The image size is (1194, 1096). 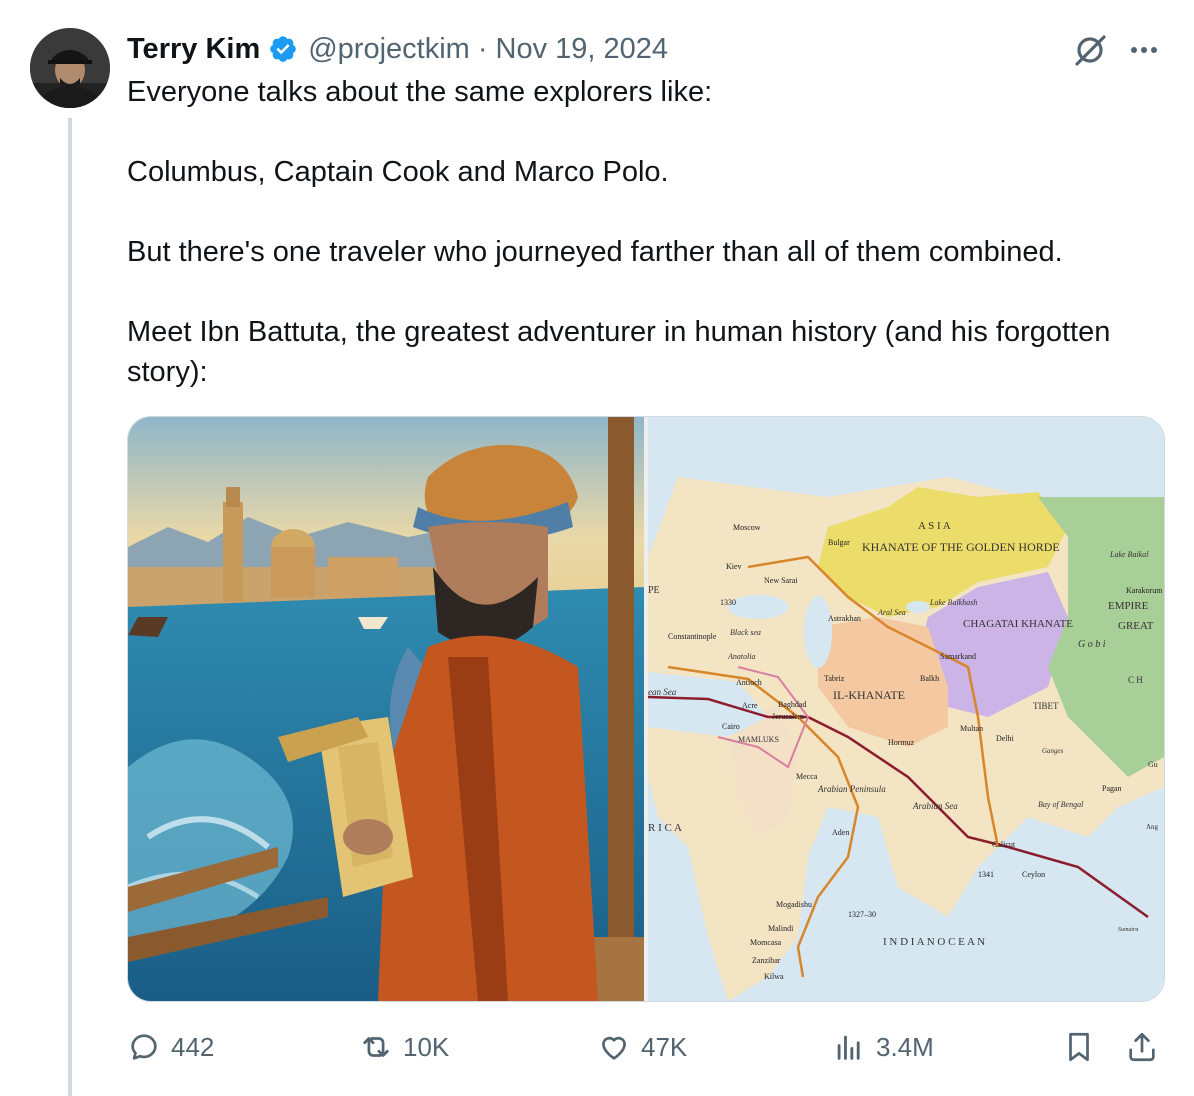 I want to click on map-label-gu: Gu, so click(x=1153, y=764).